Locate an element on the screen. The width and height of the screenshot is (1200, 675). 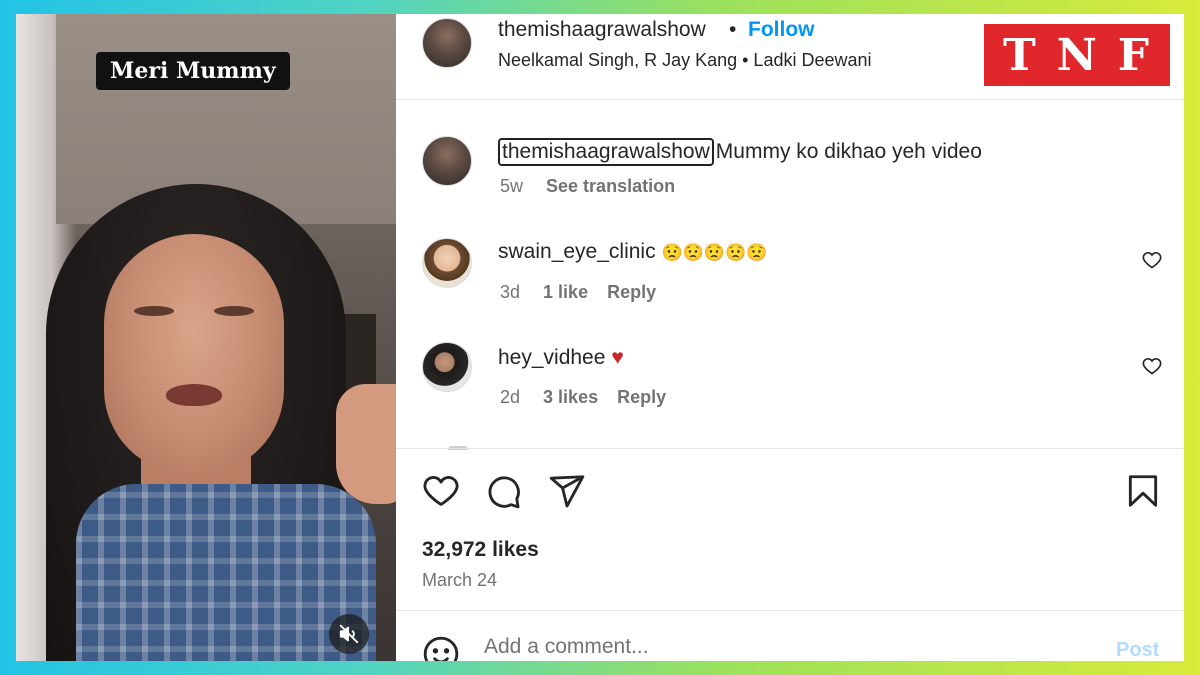
emoji-icon is located at coordinates (441, 648).